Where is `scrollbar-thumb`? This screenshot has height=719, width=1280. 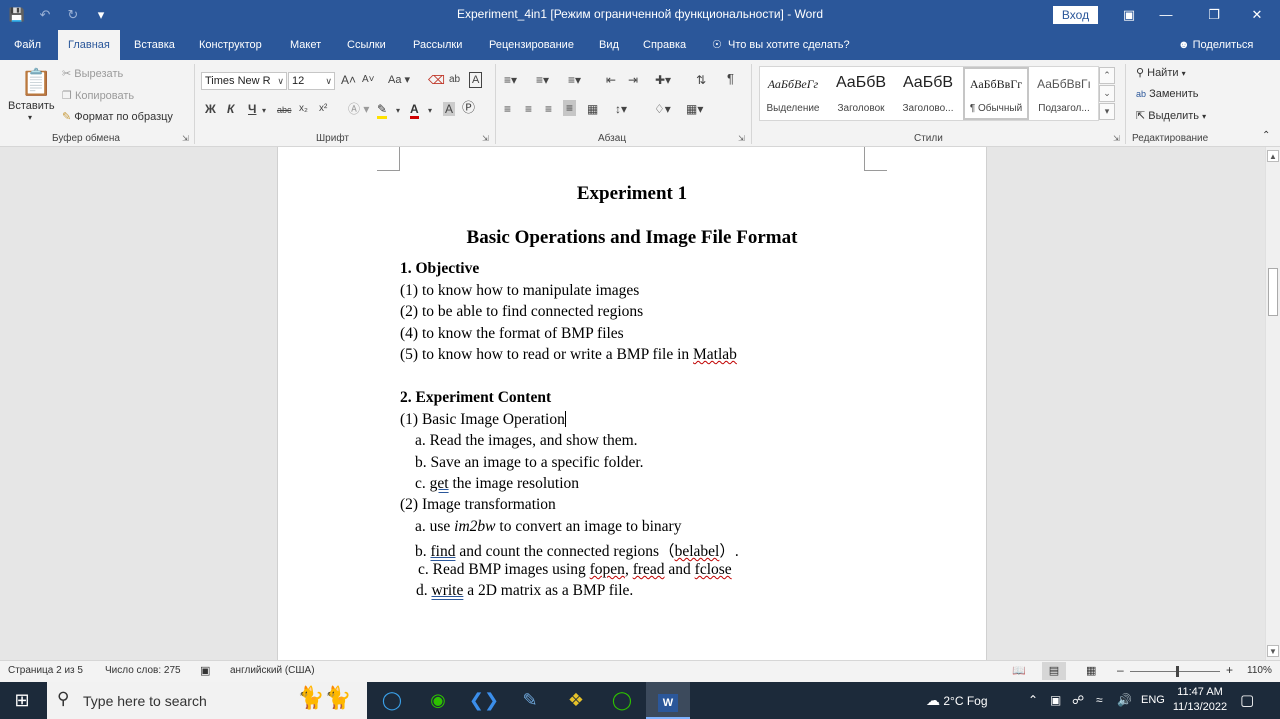 scrollbar-thumb is located at coordinates (1273, 292).